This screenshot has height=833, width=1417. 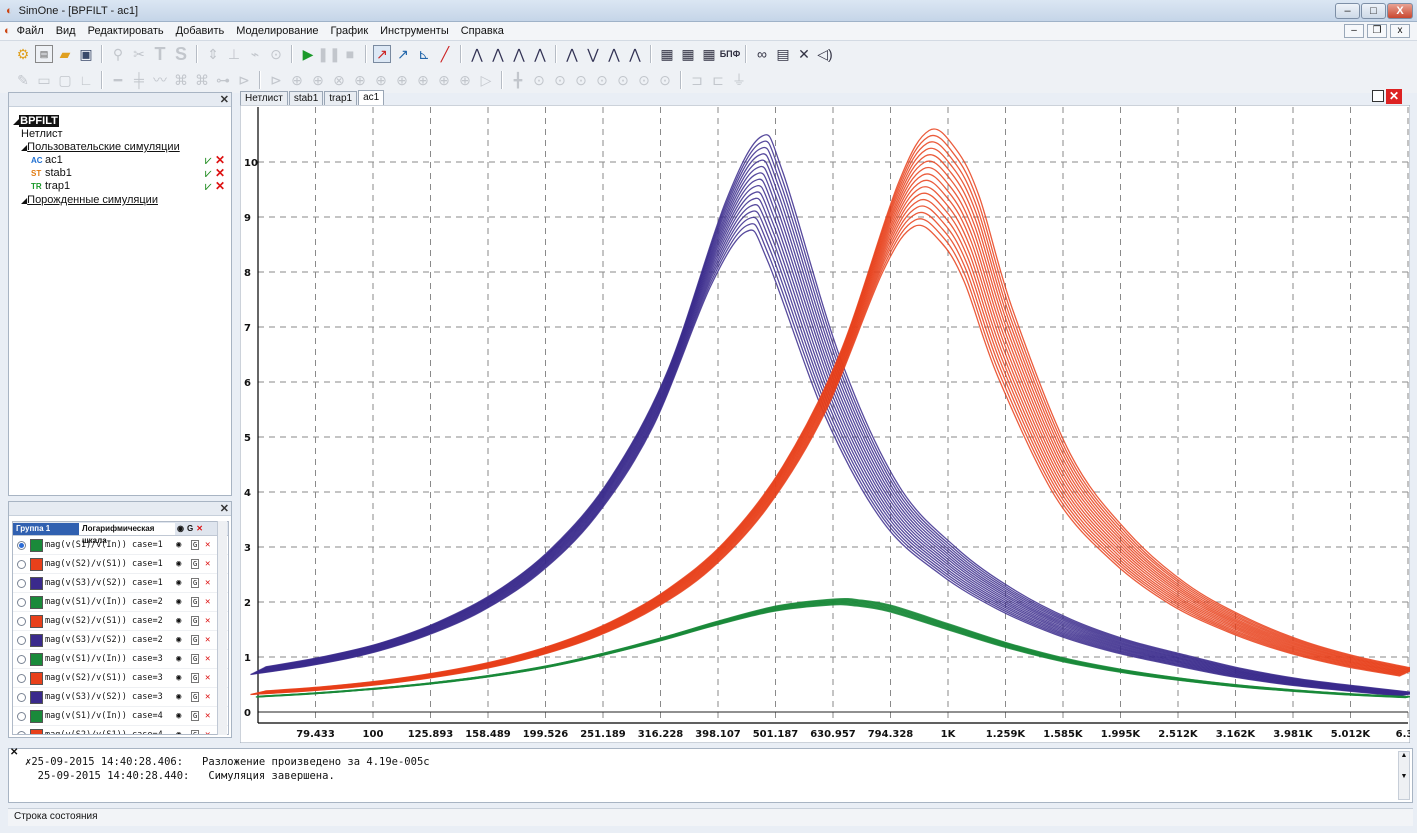 I want to click on trace-row: mag(v(S1)/v(In)) case=2 ◉ G ✕, so click(x=120, y=602).